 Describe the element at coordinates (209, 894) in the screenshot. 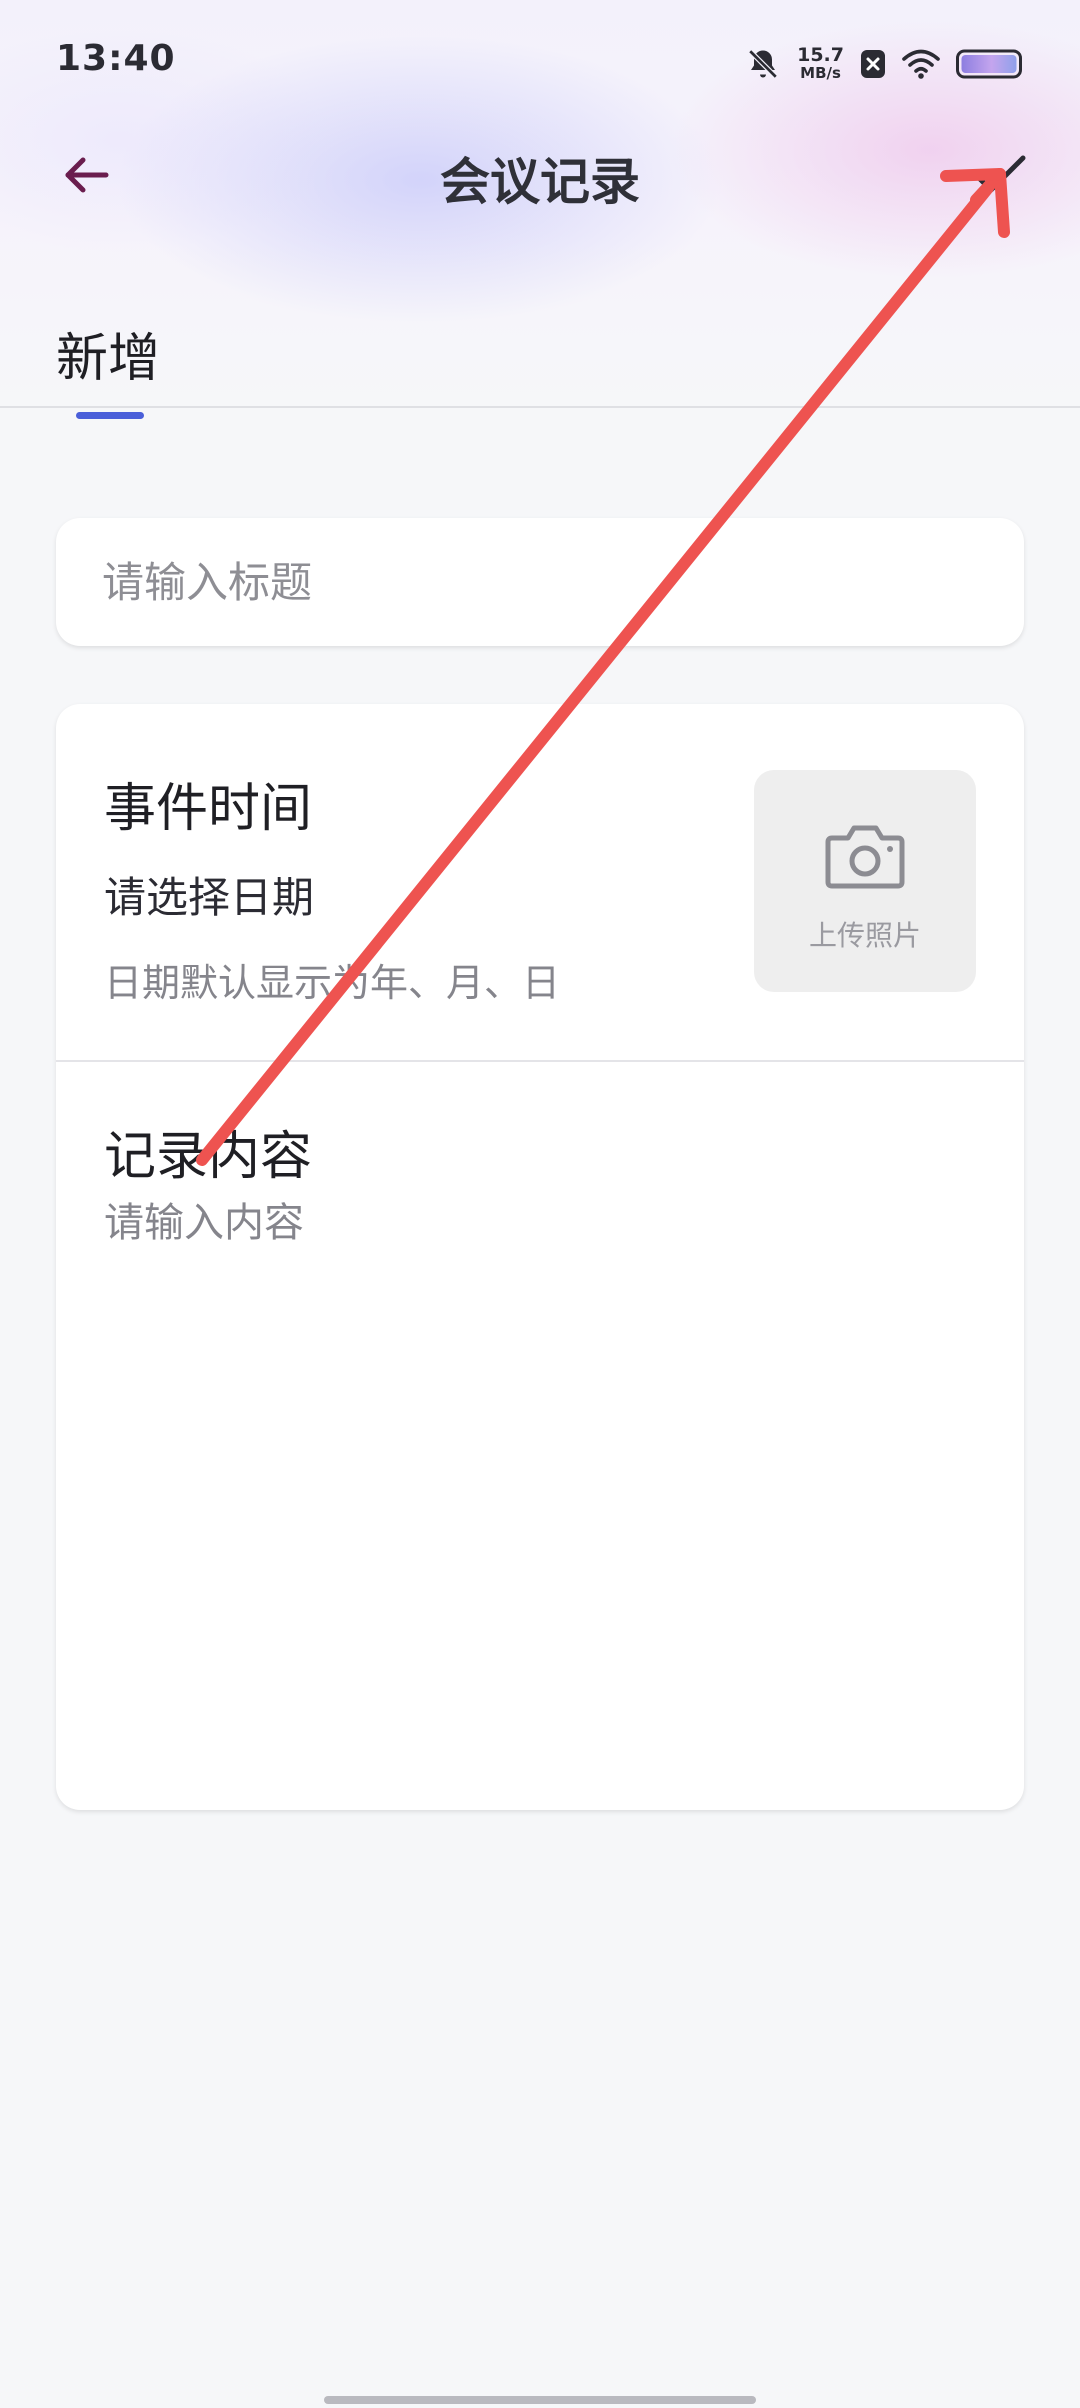

I see `date-picker: 请选择日期` at that location.